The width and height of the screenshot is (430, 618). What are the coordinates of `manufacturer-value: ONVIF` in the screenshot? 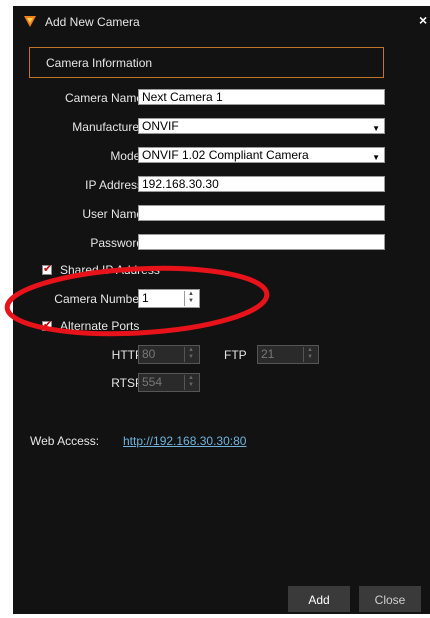 It's located at (160, 126).